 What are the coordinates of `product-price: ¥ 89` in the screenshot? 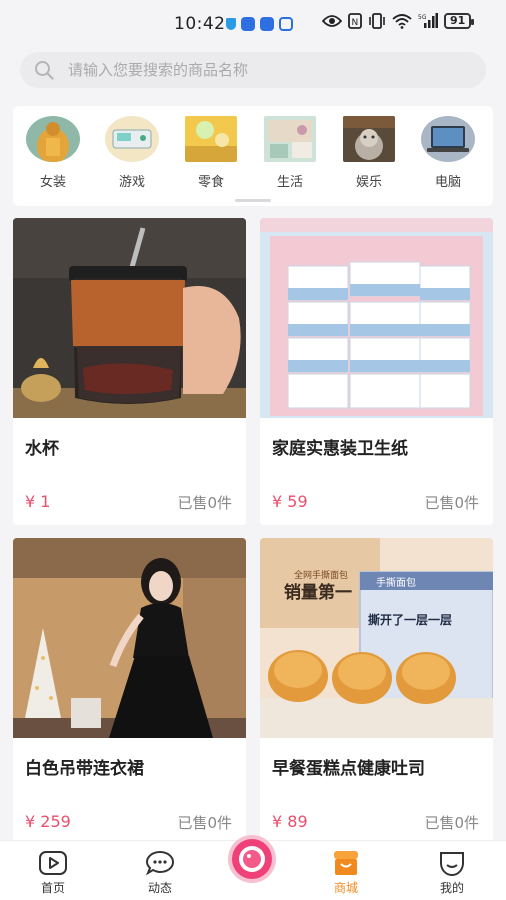 It's located at (290, 821).